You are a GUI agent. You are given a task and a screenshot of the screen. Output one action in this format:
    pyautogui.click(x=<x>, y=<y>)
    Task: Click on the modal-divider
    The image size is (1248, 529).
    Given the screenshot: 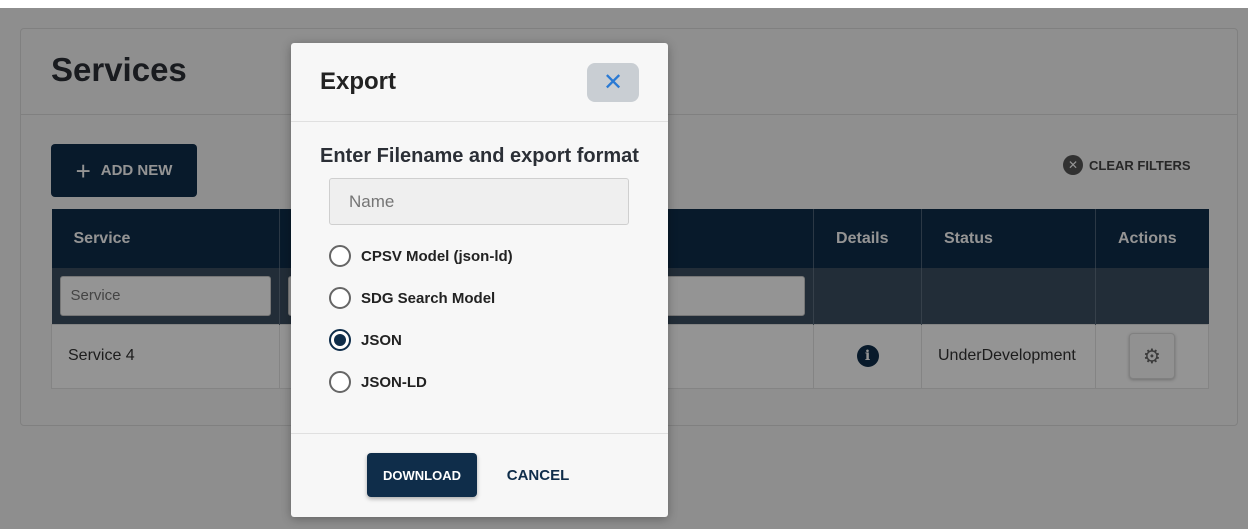 What is the action you would take?
    pyautogui.click(x=479, y=433)
    